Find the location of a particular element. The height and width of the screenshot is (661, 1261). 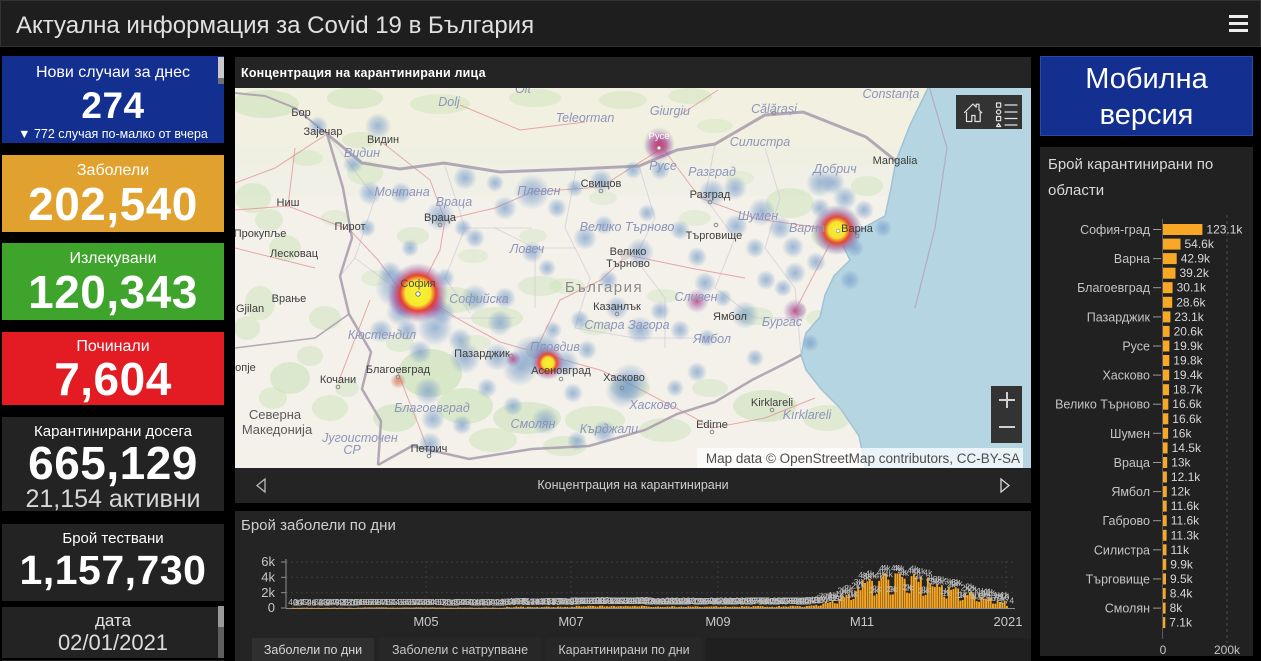

svg-text: Разград is located at coordinates (712, 172).